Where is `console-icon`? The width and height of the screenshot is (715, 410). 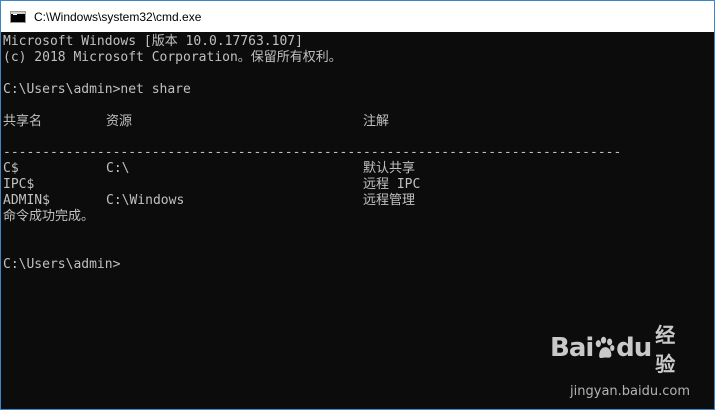 console-icon is located at coordinates (18, 16).